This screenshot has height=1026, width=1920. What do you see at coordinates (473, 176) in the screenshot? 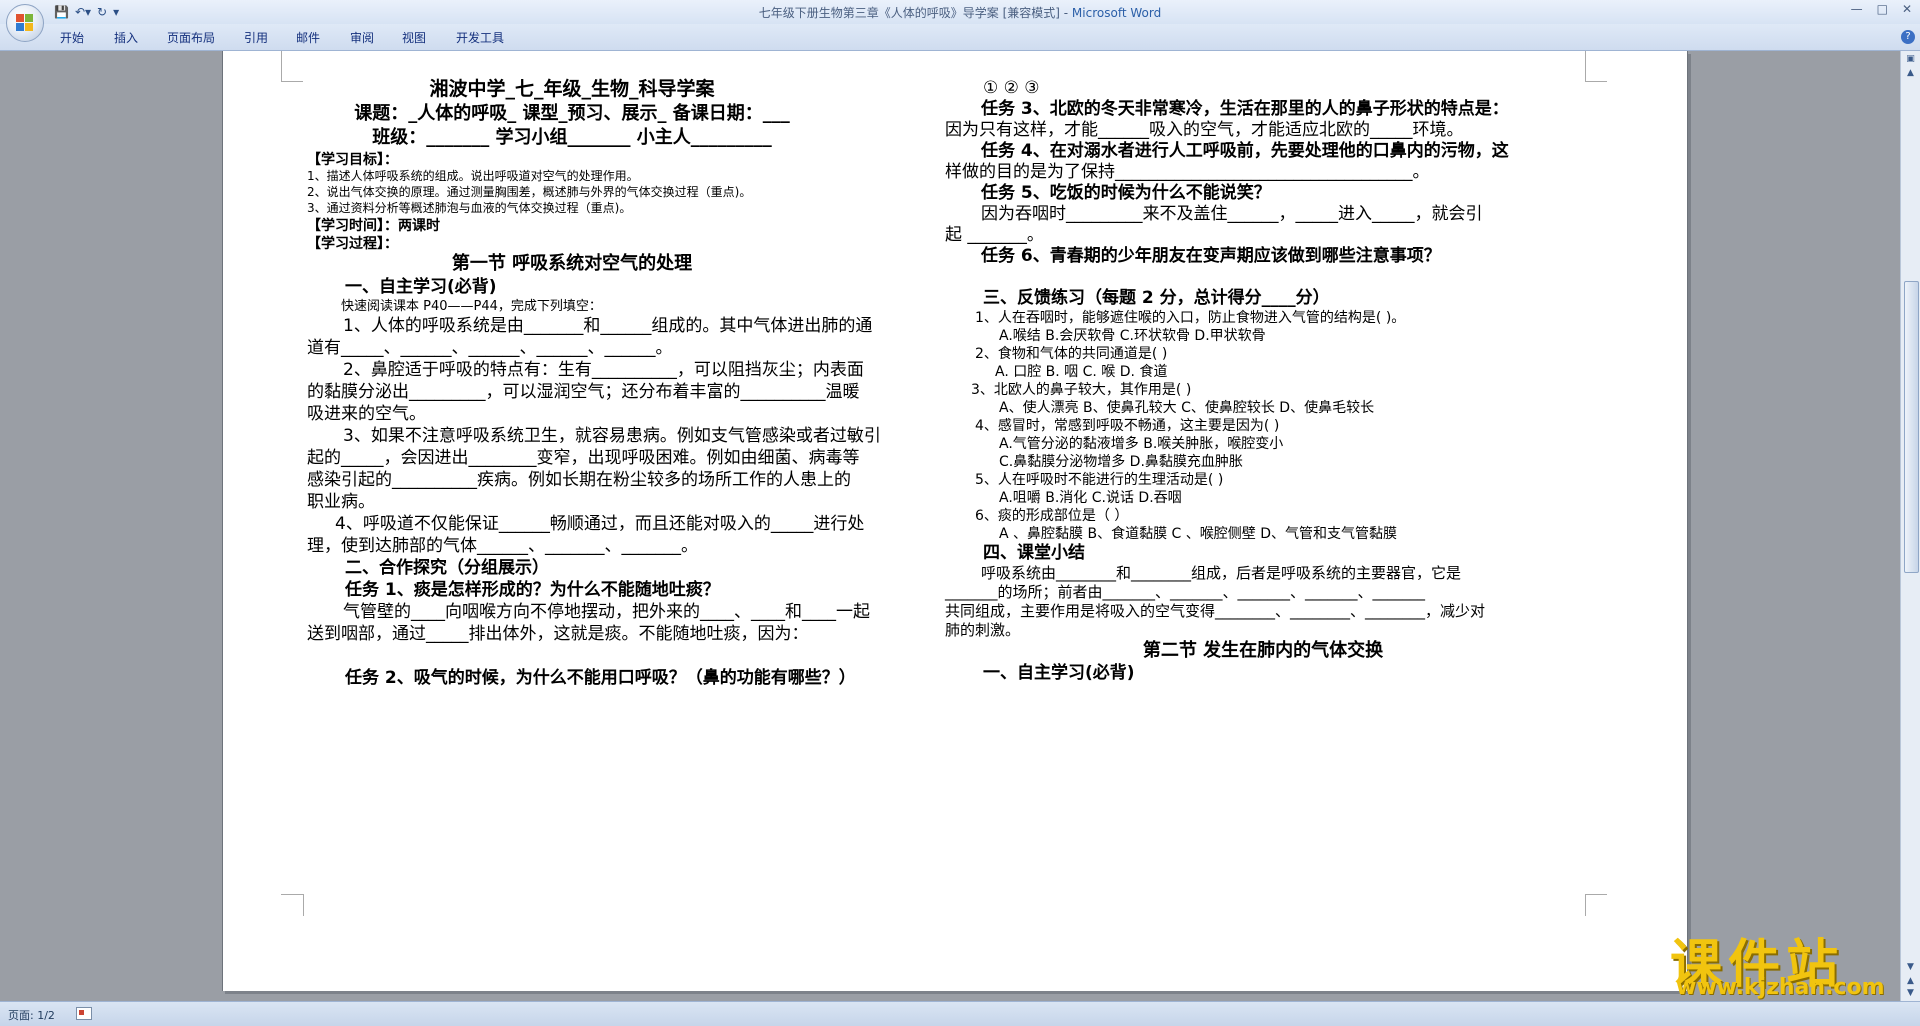
I see `left-column-line: 1、描述人体呼吸系统的组成。说出呼吸道对空气的处理作用。` at bounding box center [473, 176].